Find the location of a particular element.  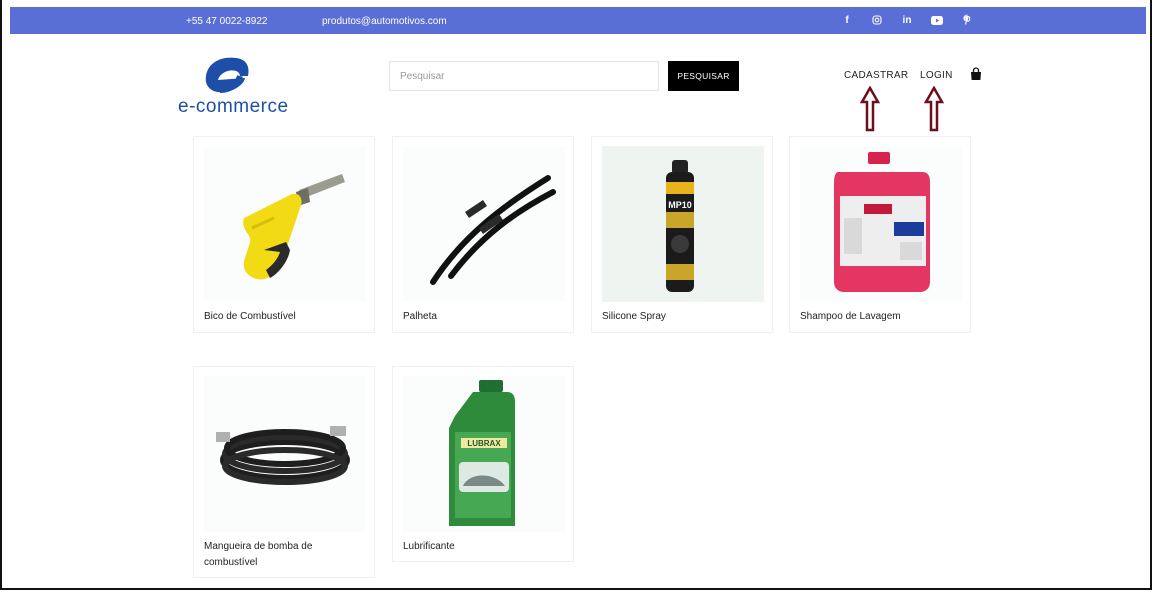

pinterest-icon is located at coordinates (967, 20).